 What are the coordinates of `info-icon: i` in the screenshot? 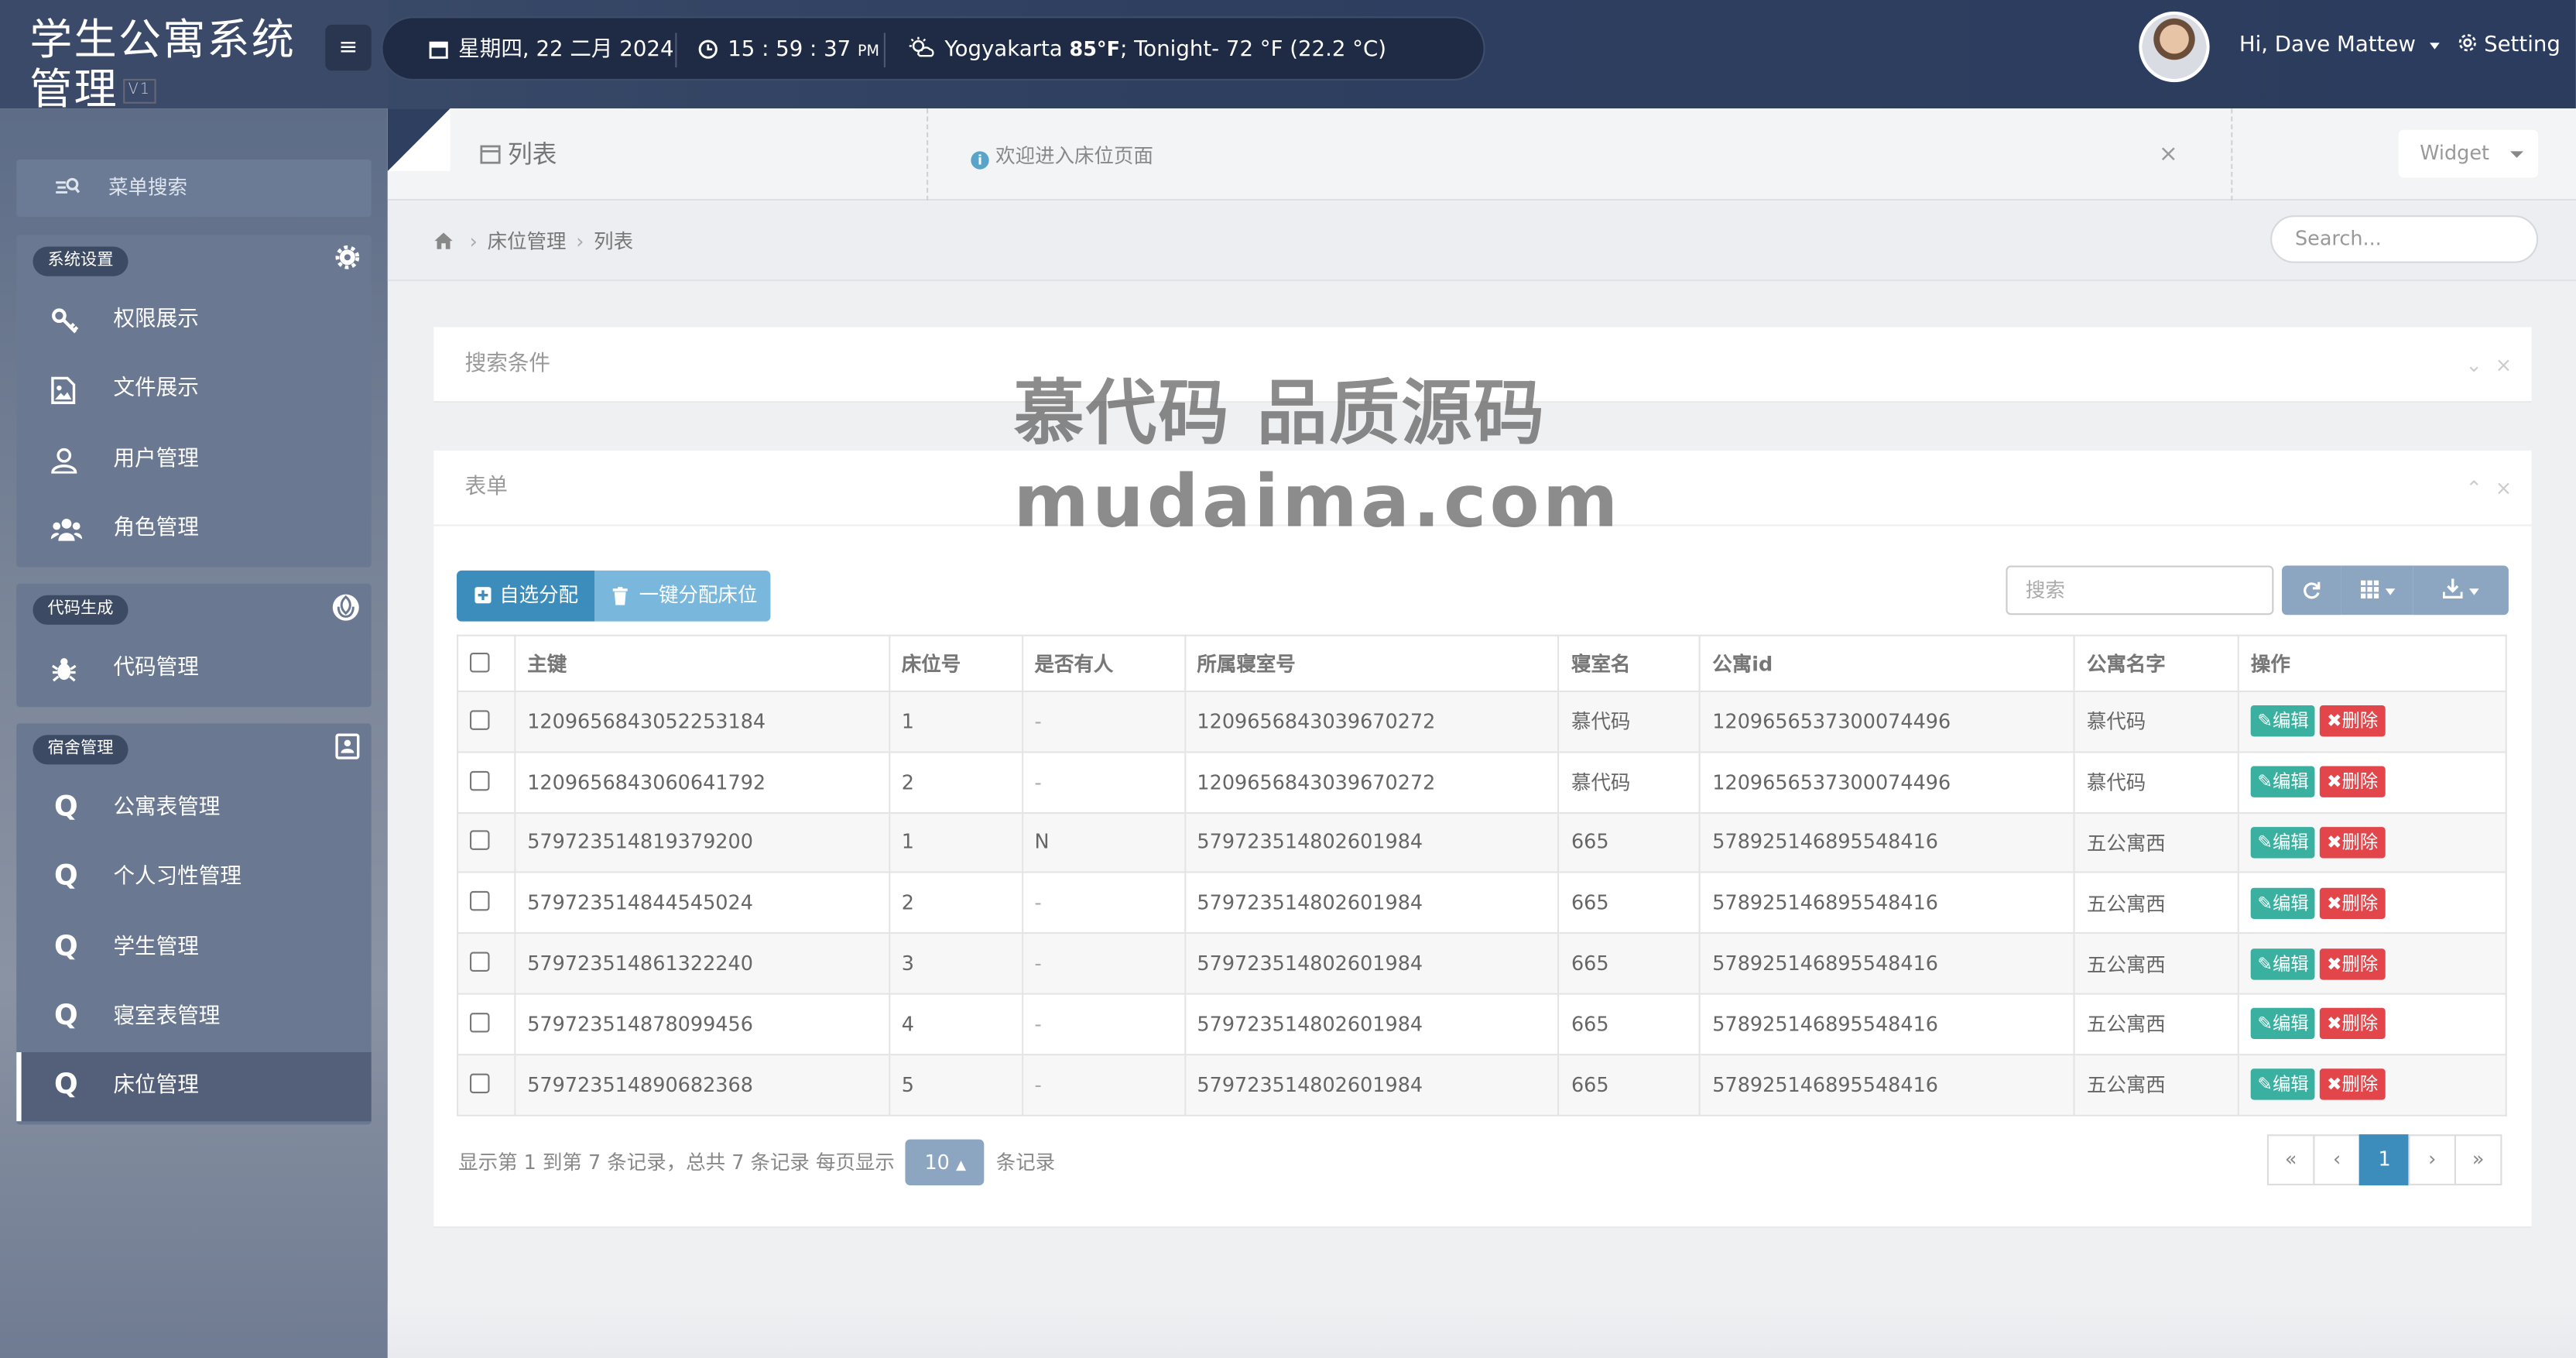 It's located at (980, 161).